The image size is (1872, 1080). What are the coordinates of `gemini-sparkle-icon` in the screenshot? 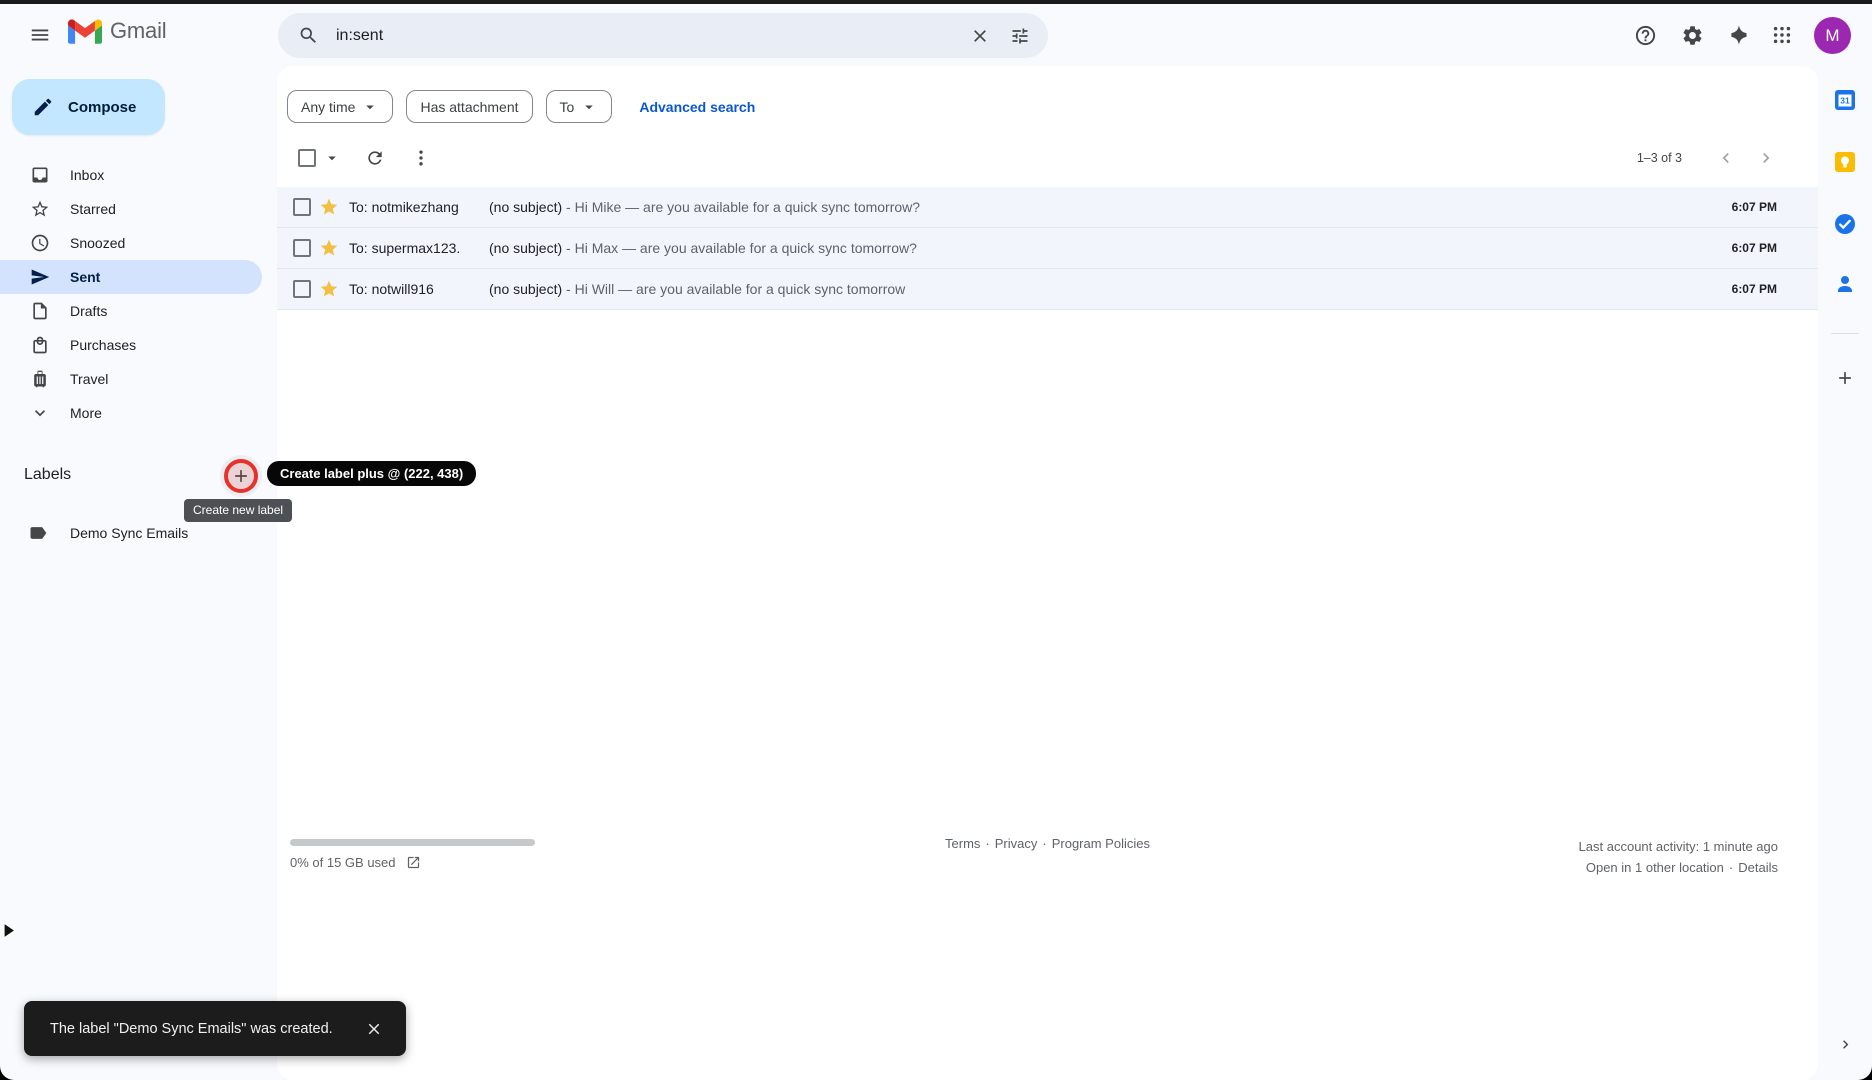 It's located at (1739, 35).